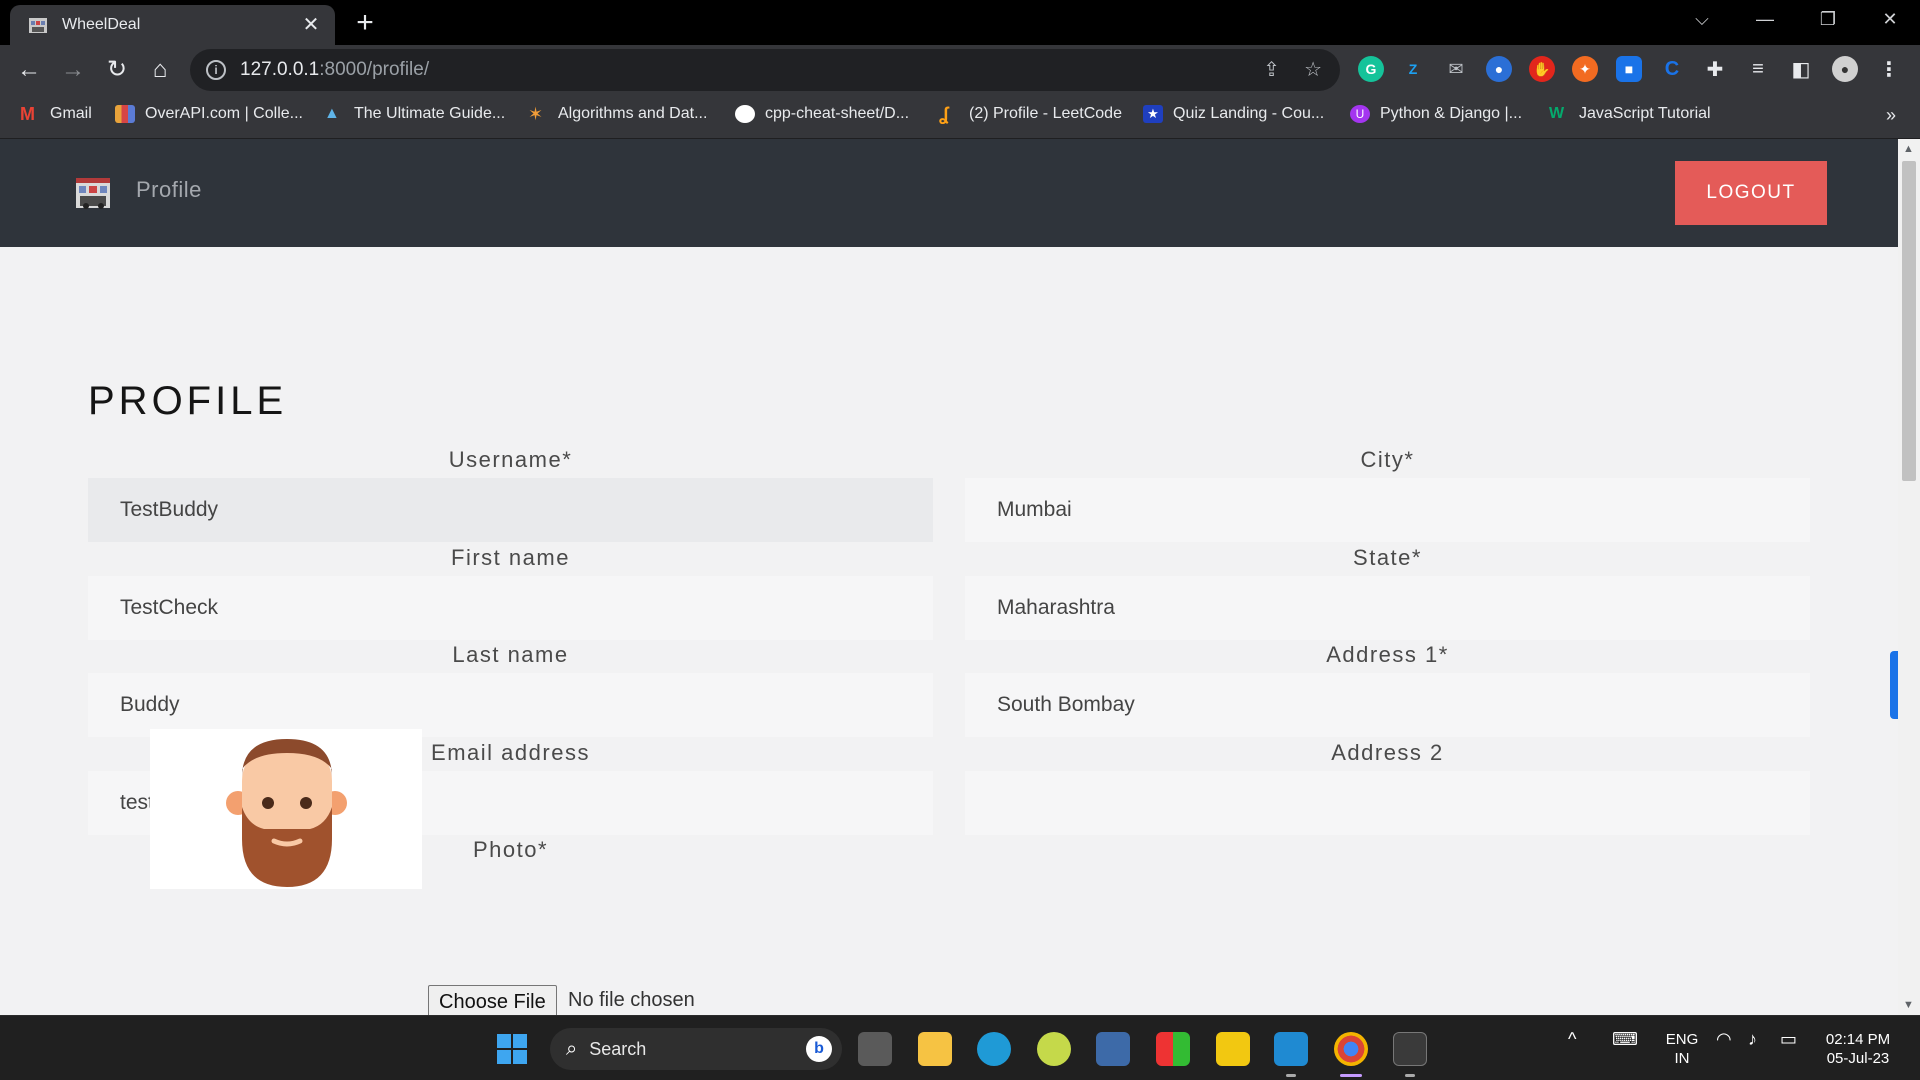 The width and height of the screenshot is (1920, 1080). What do you see at coordinates (1371, 69) in the screenshot?
I see `grammarly-icon: G` at bounding box center [1371, 69].